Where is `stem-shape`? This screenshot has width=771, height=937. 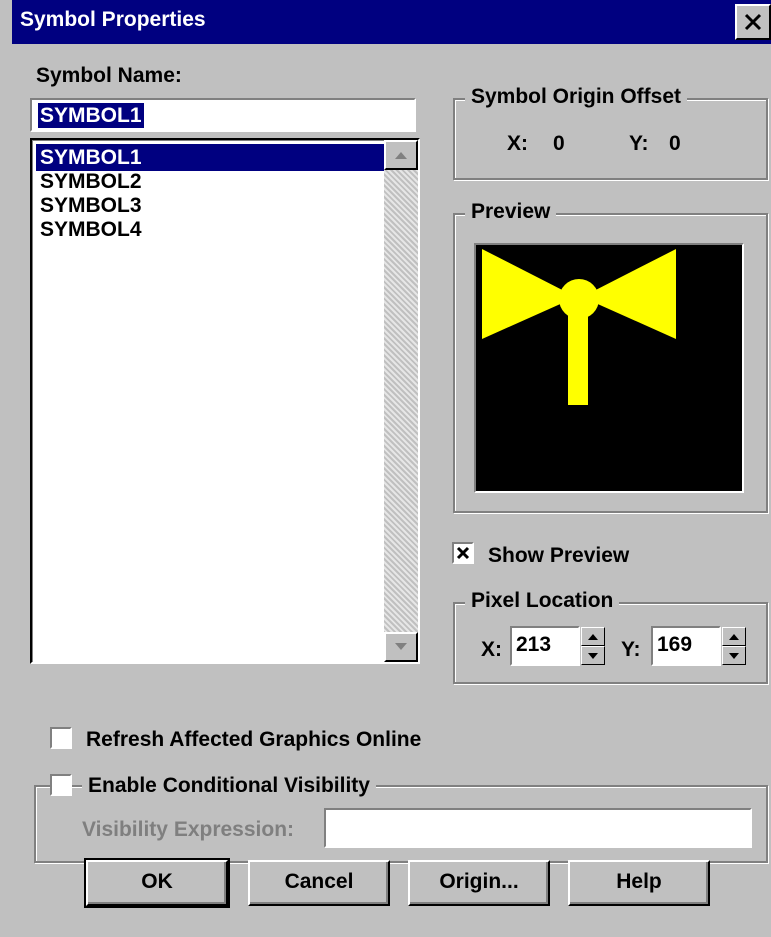 stem-shape is located at coordinates (578, 353).